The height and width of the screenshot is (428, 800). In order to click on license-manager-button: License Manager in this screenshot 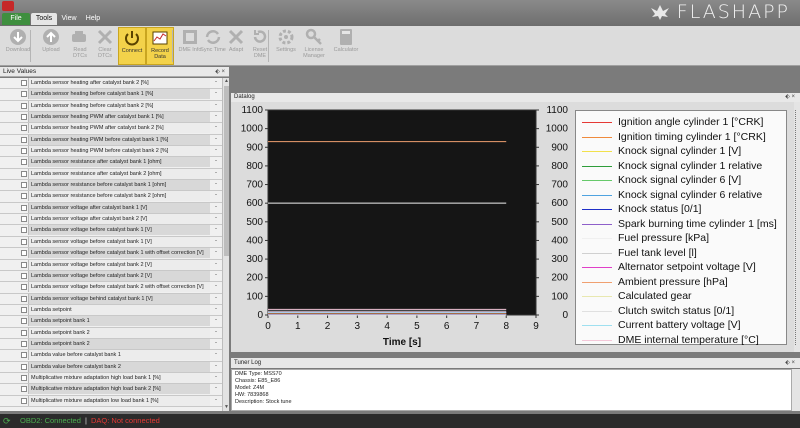, I will do `click(314, 46)`.